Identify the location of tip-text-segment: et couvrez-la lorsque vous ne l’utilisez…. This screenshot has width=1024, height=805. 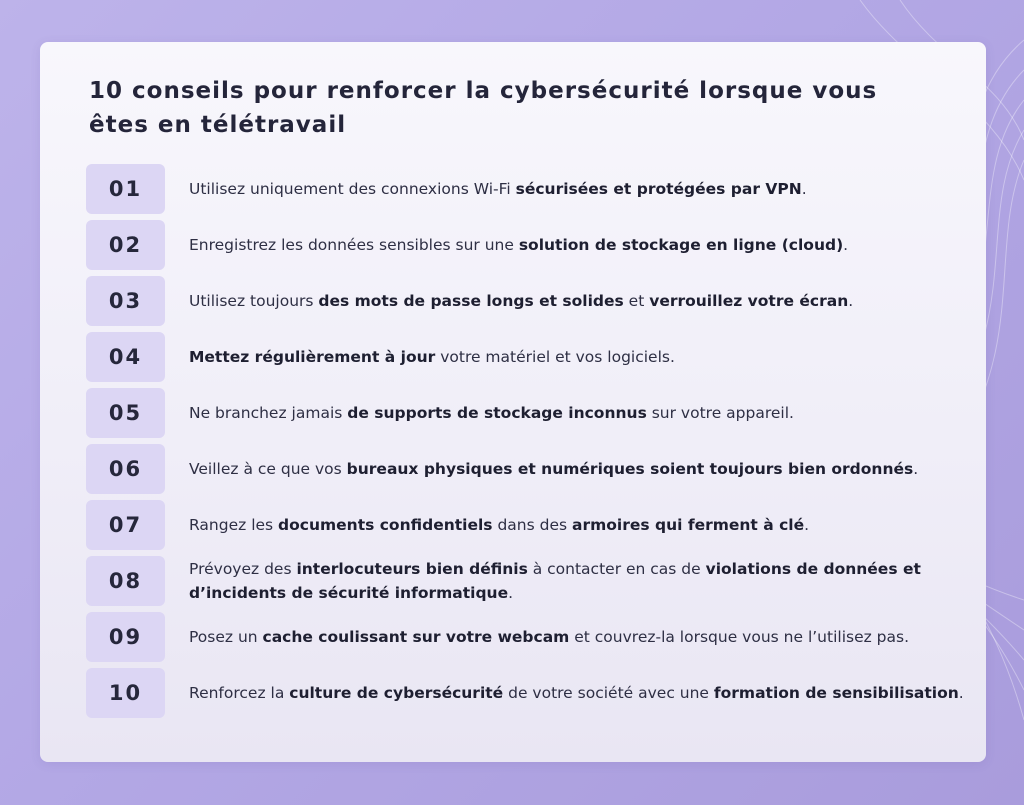
(739, 637).